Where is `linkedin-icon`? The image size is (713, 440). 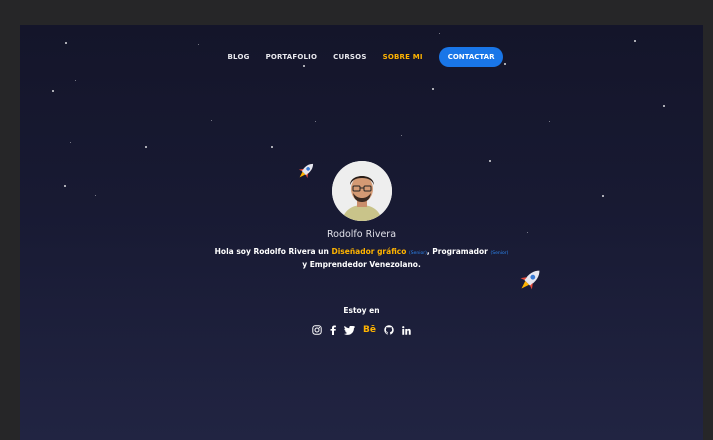
linkedin-icon is located at coordinates (406, 330).